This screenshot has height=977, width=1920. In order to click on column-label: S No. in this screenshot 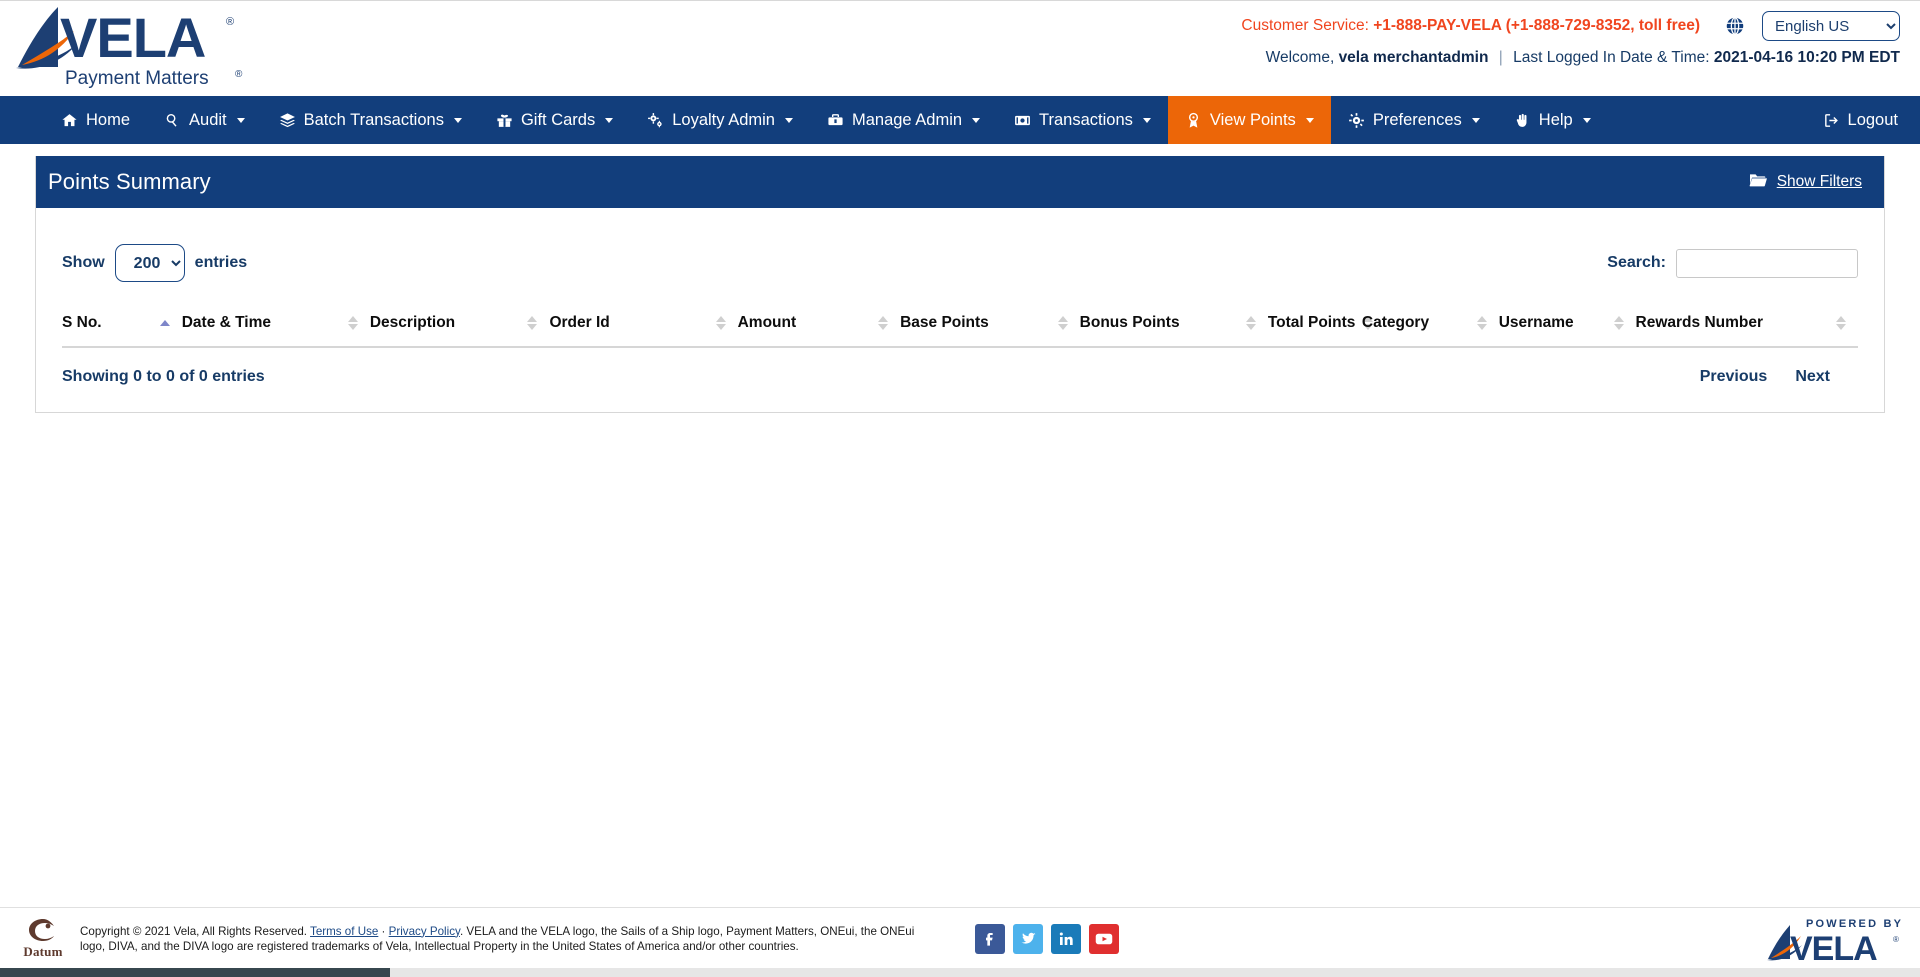, I will do `click(82, 322)`.